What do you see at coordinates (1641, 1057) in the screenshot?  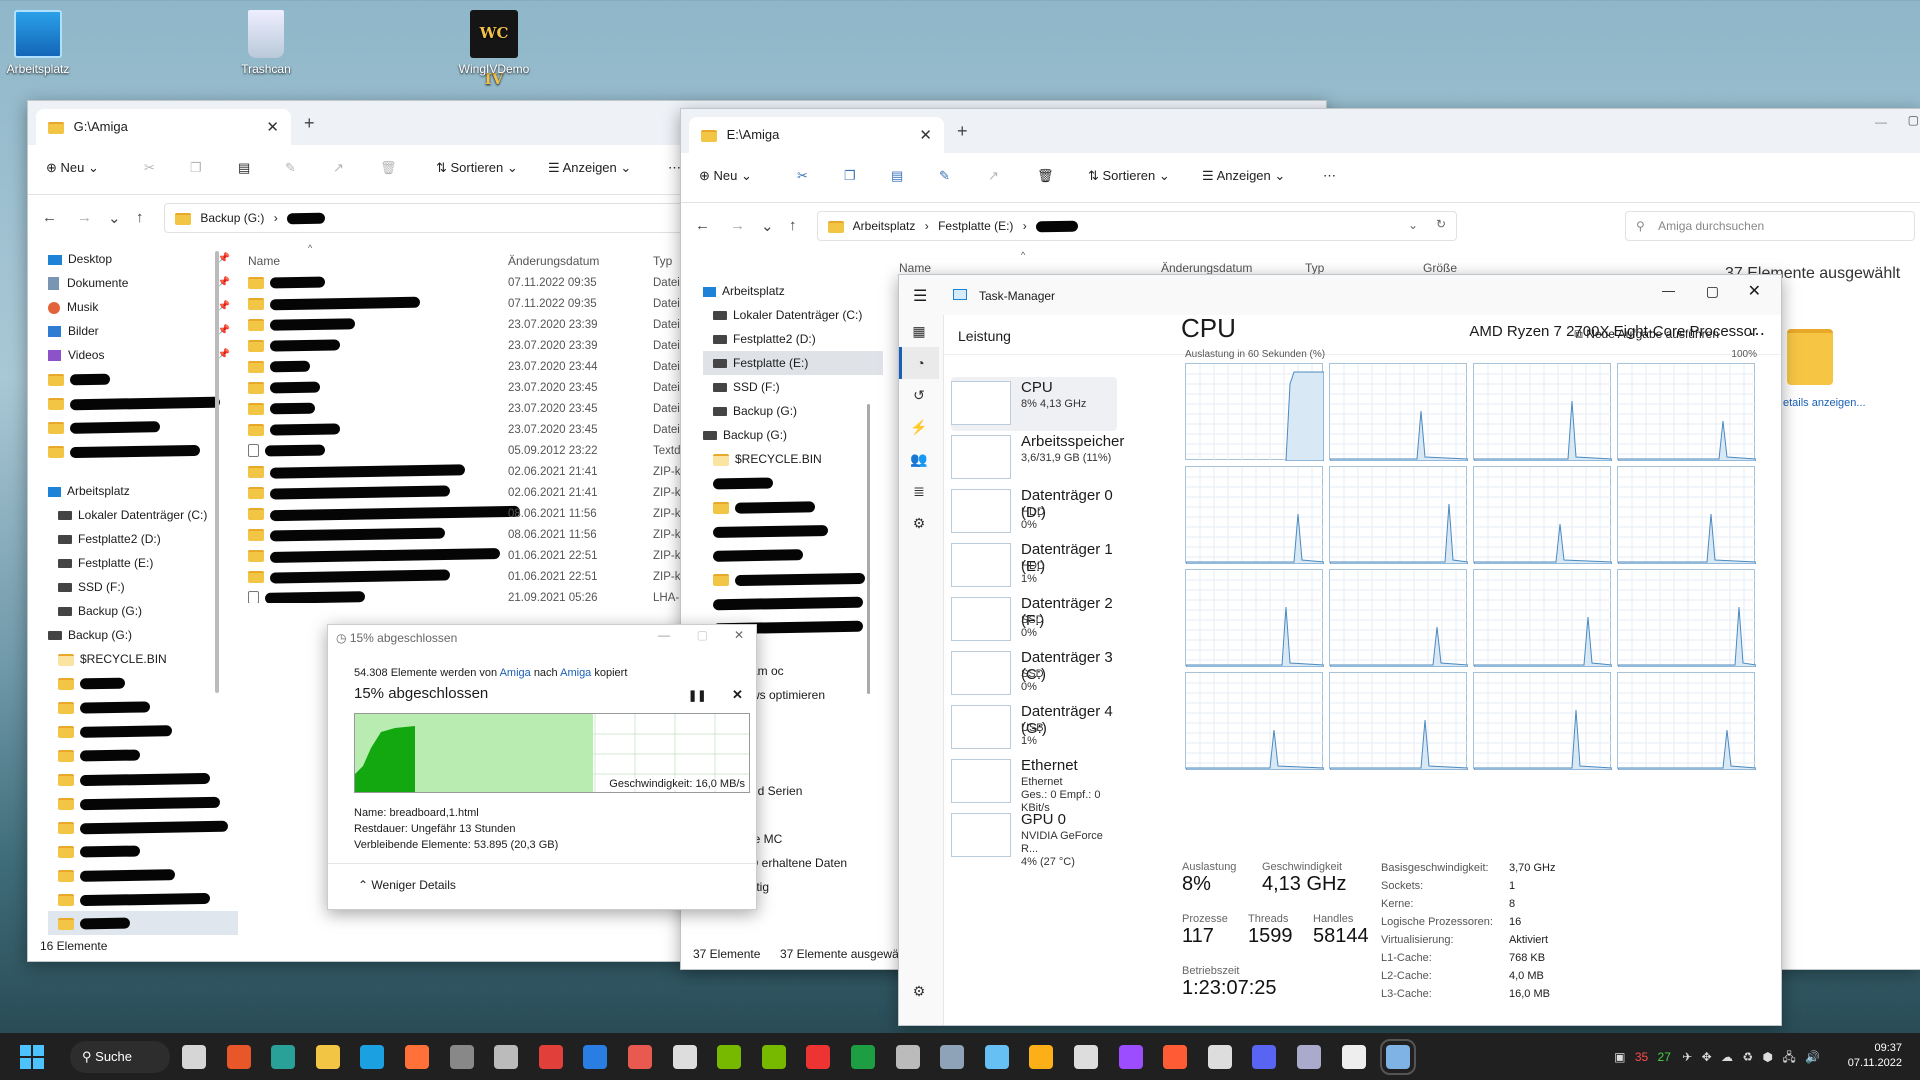 I see `tray-counter-red: 35` at bounding box center [1641, 1057].